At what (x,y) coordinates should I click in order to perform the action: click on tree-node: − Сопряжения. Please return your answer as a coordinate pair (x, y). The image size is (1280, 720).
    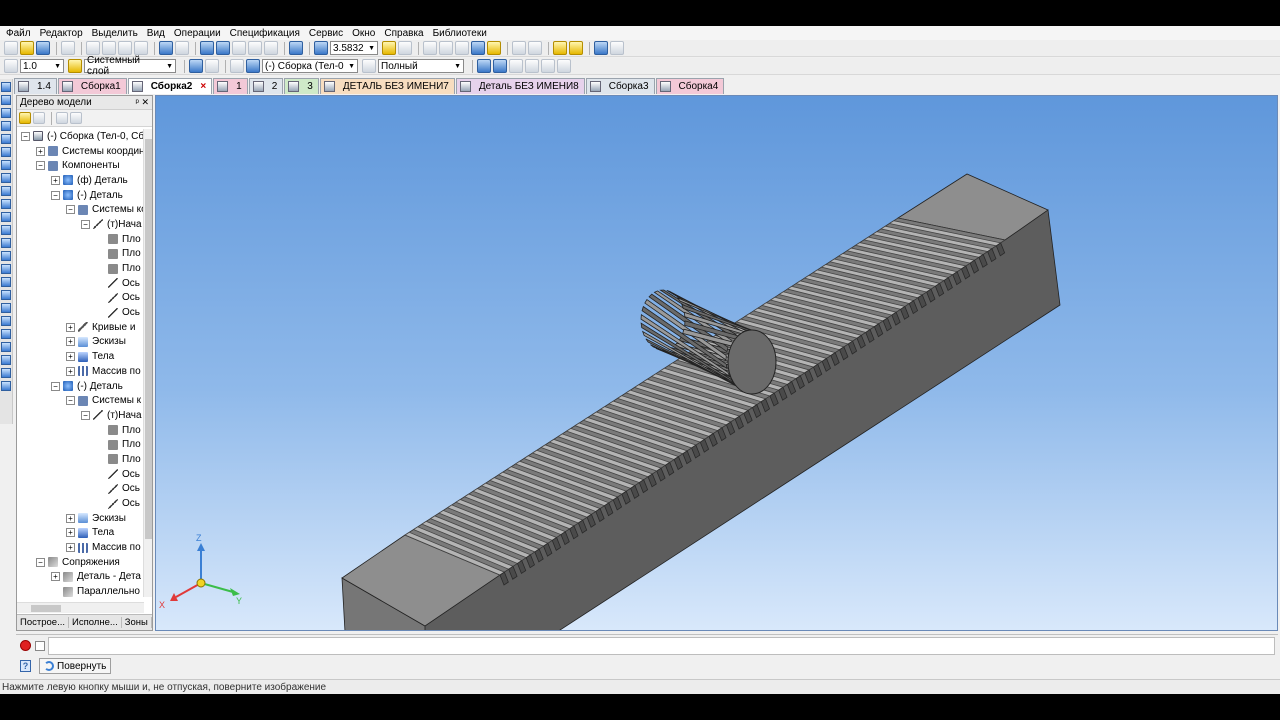
    Looking at the image, I should click on (80, 562).